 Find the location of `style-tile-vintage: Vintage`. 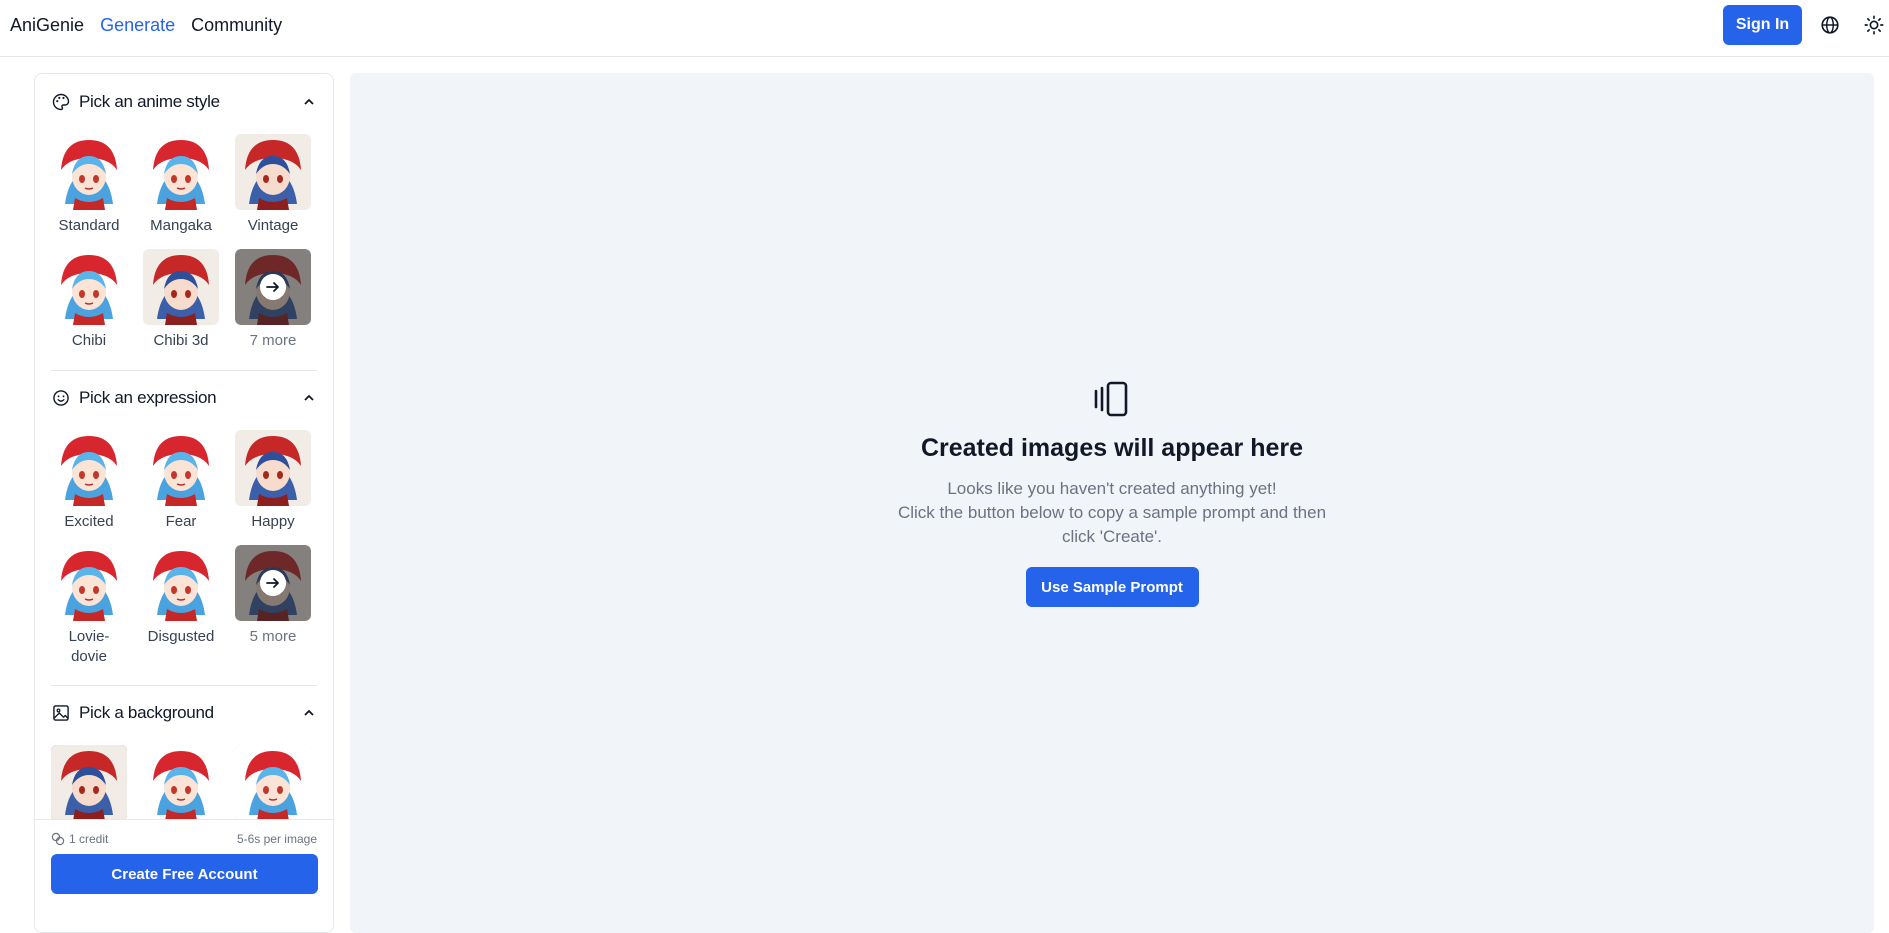

style-tile-vintage: Vintage is located at coordinates (273, 185).